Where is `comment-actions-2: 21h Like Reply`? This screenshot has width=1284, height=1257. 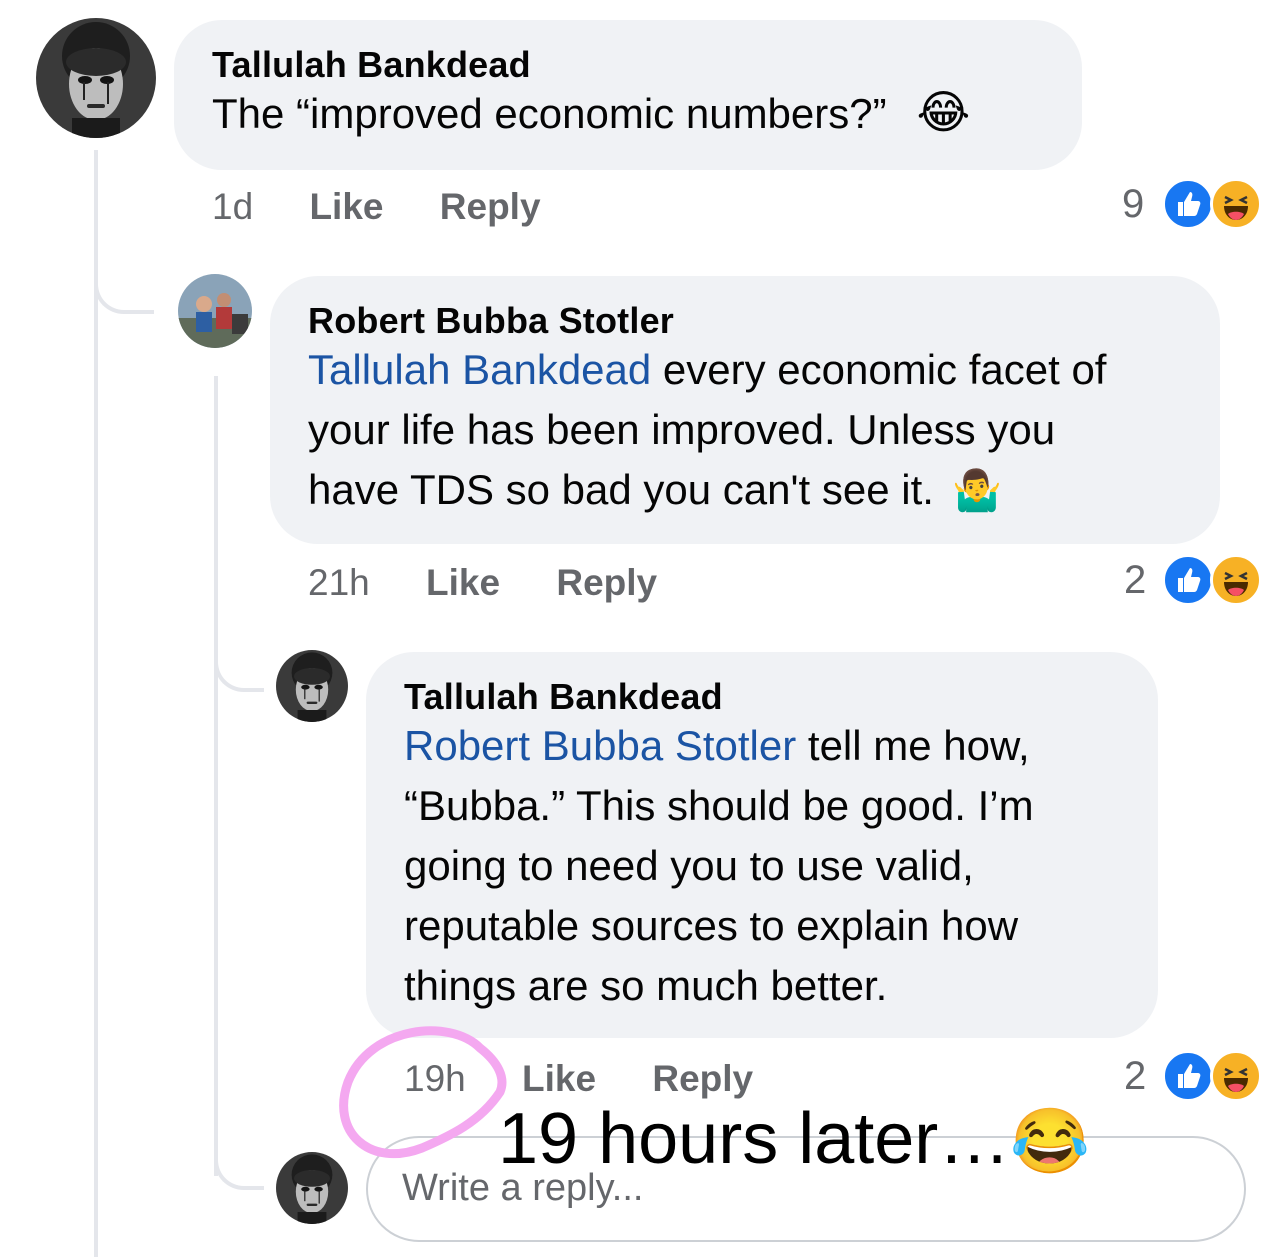
comment-actions-2: 21h Like Reply is located at coordinates (482, 583).